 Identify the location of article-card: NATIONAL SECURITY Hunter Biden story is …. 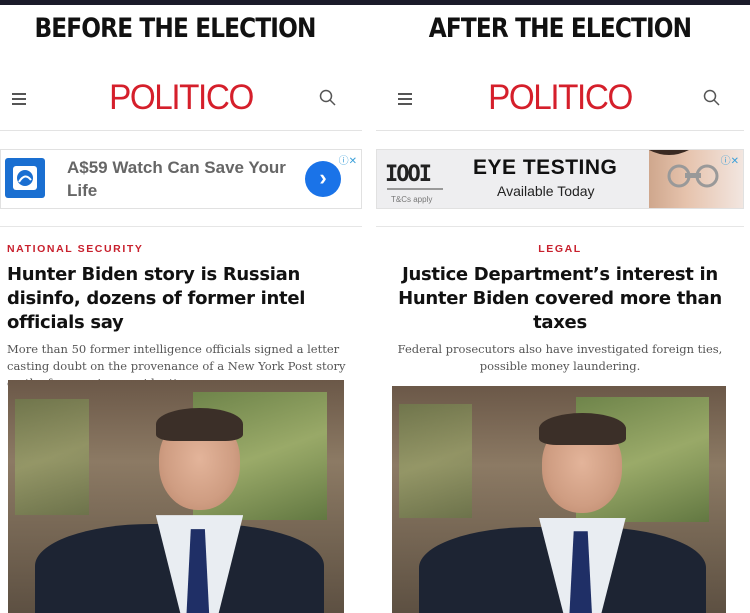
(181, 309).